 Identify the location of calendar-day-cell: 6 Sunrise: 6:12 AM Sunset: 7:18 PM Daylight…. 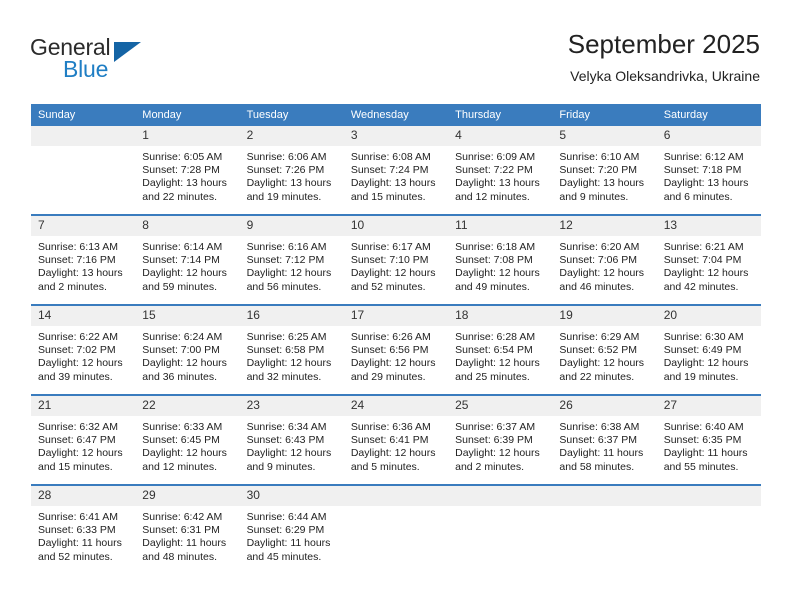
(708, 170).